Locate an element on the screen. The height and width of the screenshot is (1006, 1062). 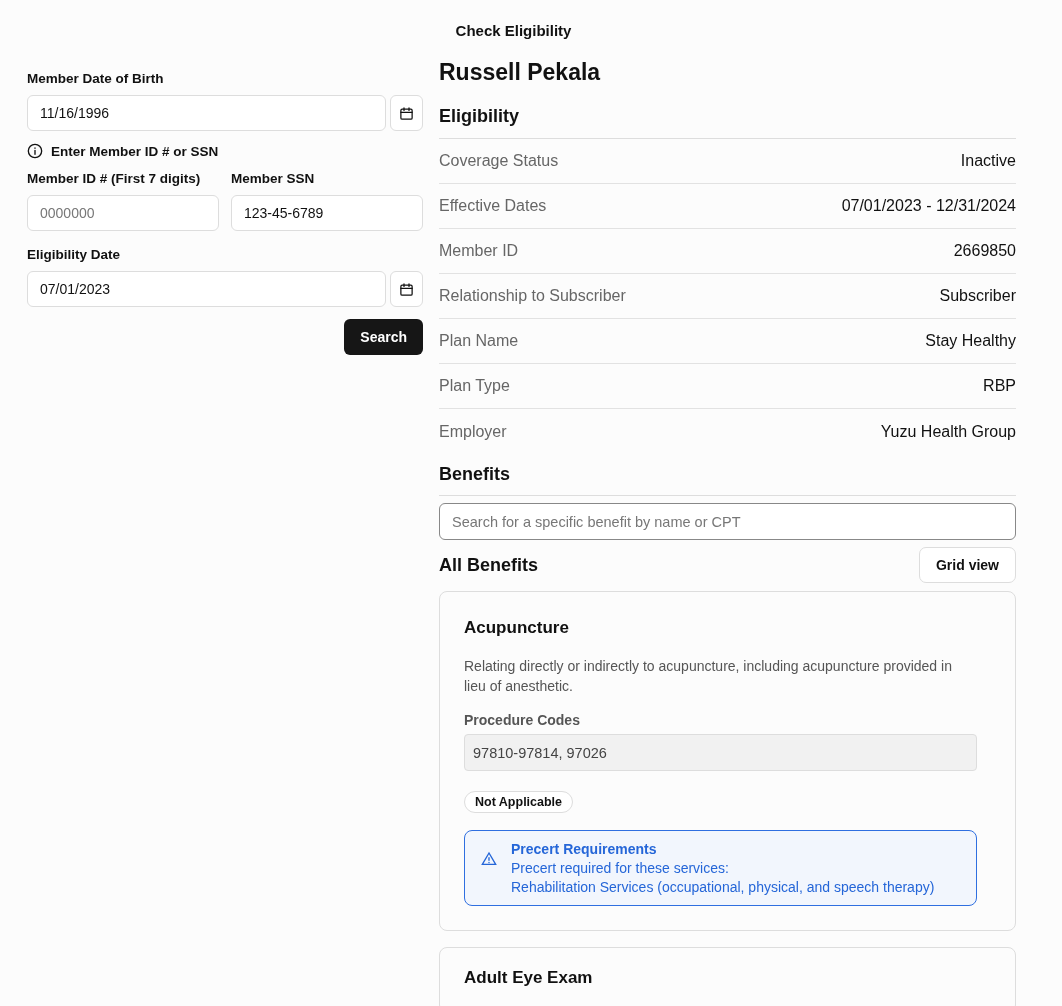
alert-title: Precert Requirements is located at coordinates (584, 849).